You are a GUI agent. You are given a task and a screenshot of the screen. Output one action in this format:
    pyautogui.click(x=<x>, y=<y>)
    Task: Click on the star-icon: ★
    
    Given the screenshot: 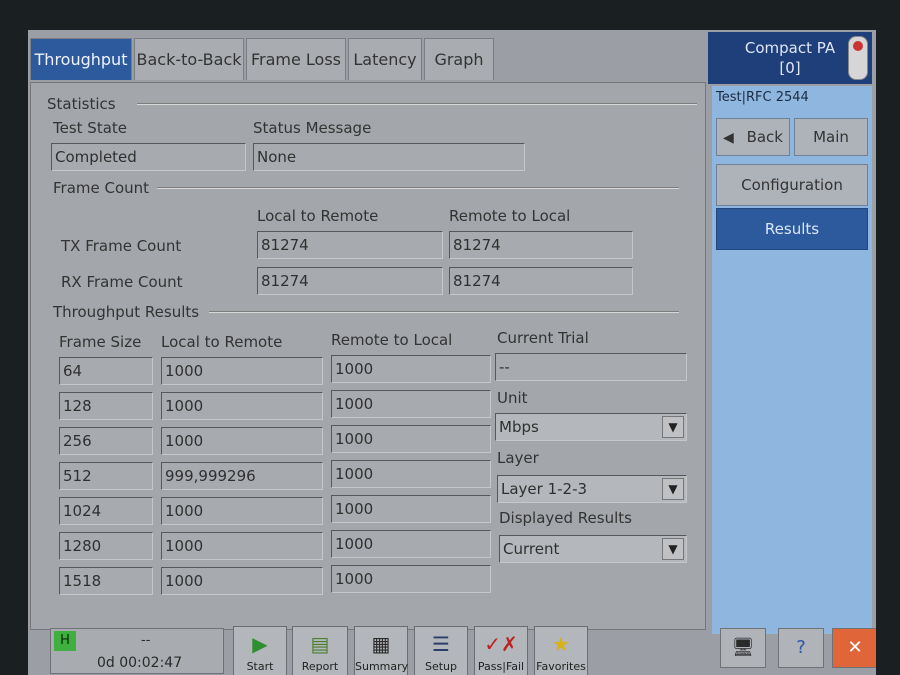 What is the action you would take?
    pyautogui.click(x=561, y=644)
    